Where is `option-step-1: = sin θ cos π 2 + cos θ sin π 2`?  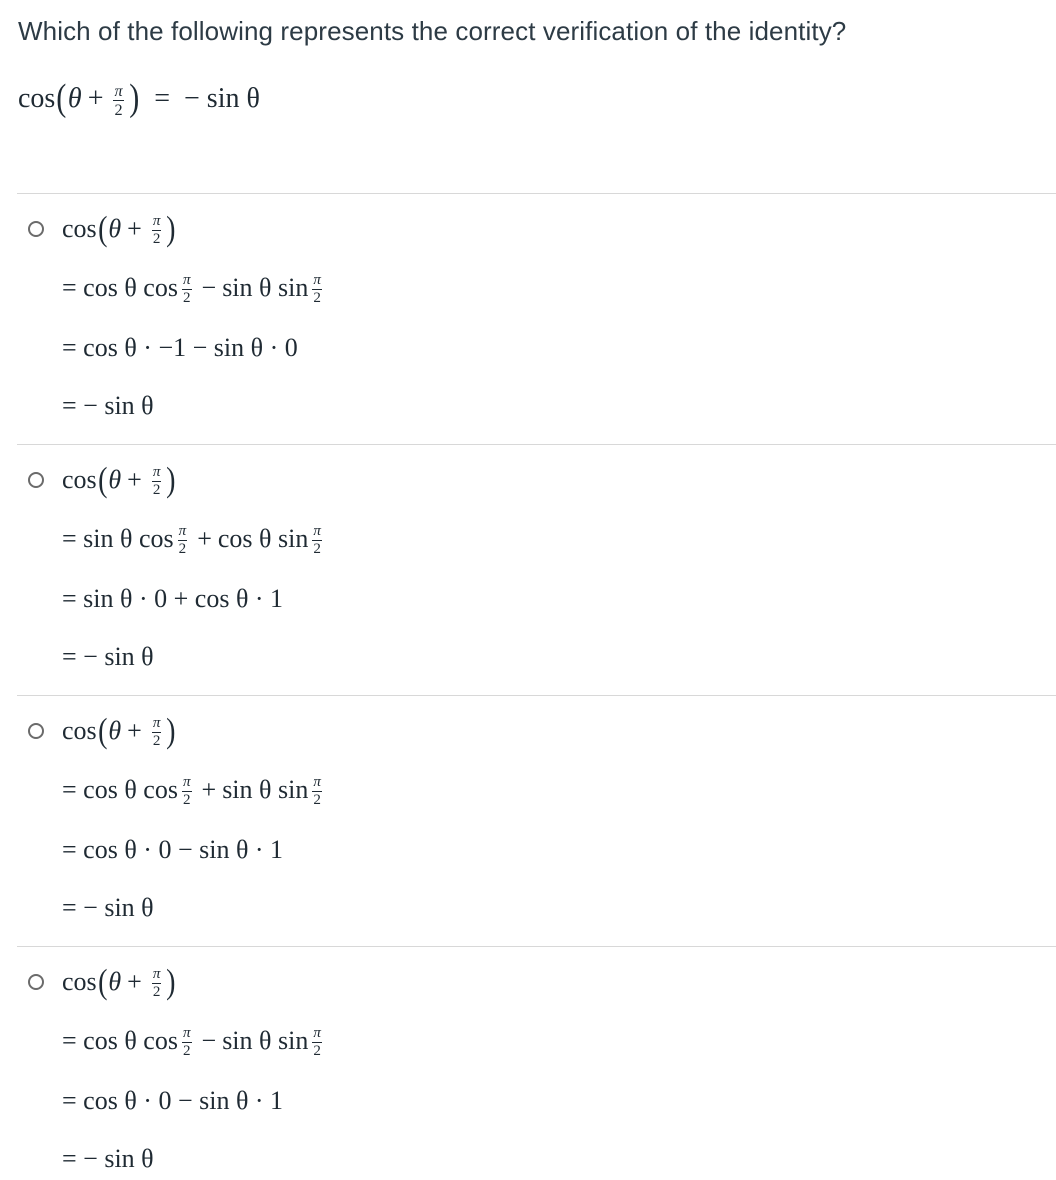 option-step-1: = sin θ cos π 2 + cos θ sin π 2 is located at coordinates (194, 540).